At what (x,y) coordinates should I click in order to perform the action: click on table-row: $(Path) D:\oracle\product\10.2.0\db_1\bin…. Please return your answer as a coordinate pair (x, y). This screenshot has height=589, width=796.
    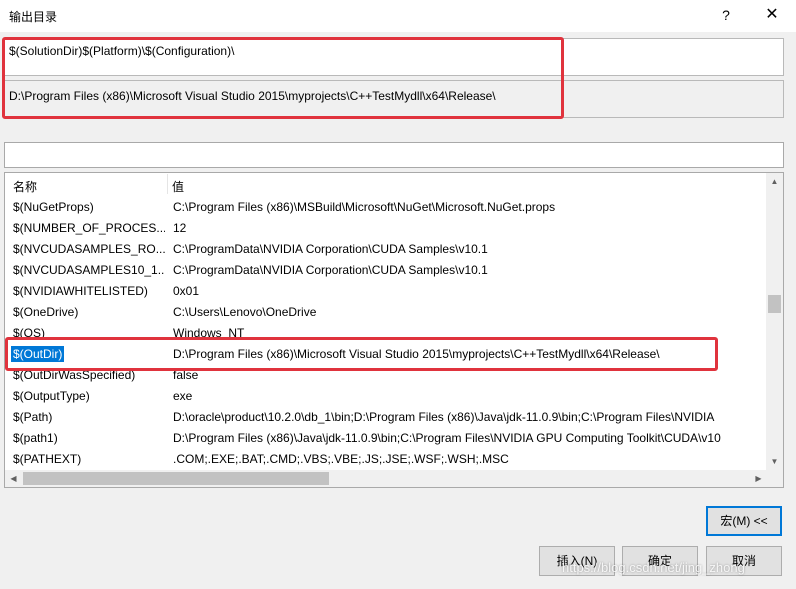
    Looking at the image, I should click on (387, 417).